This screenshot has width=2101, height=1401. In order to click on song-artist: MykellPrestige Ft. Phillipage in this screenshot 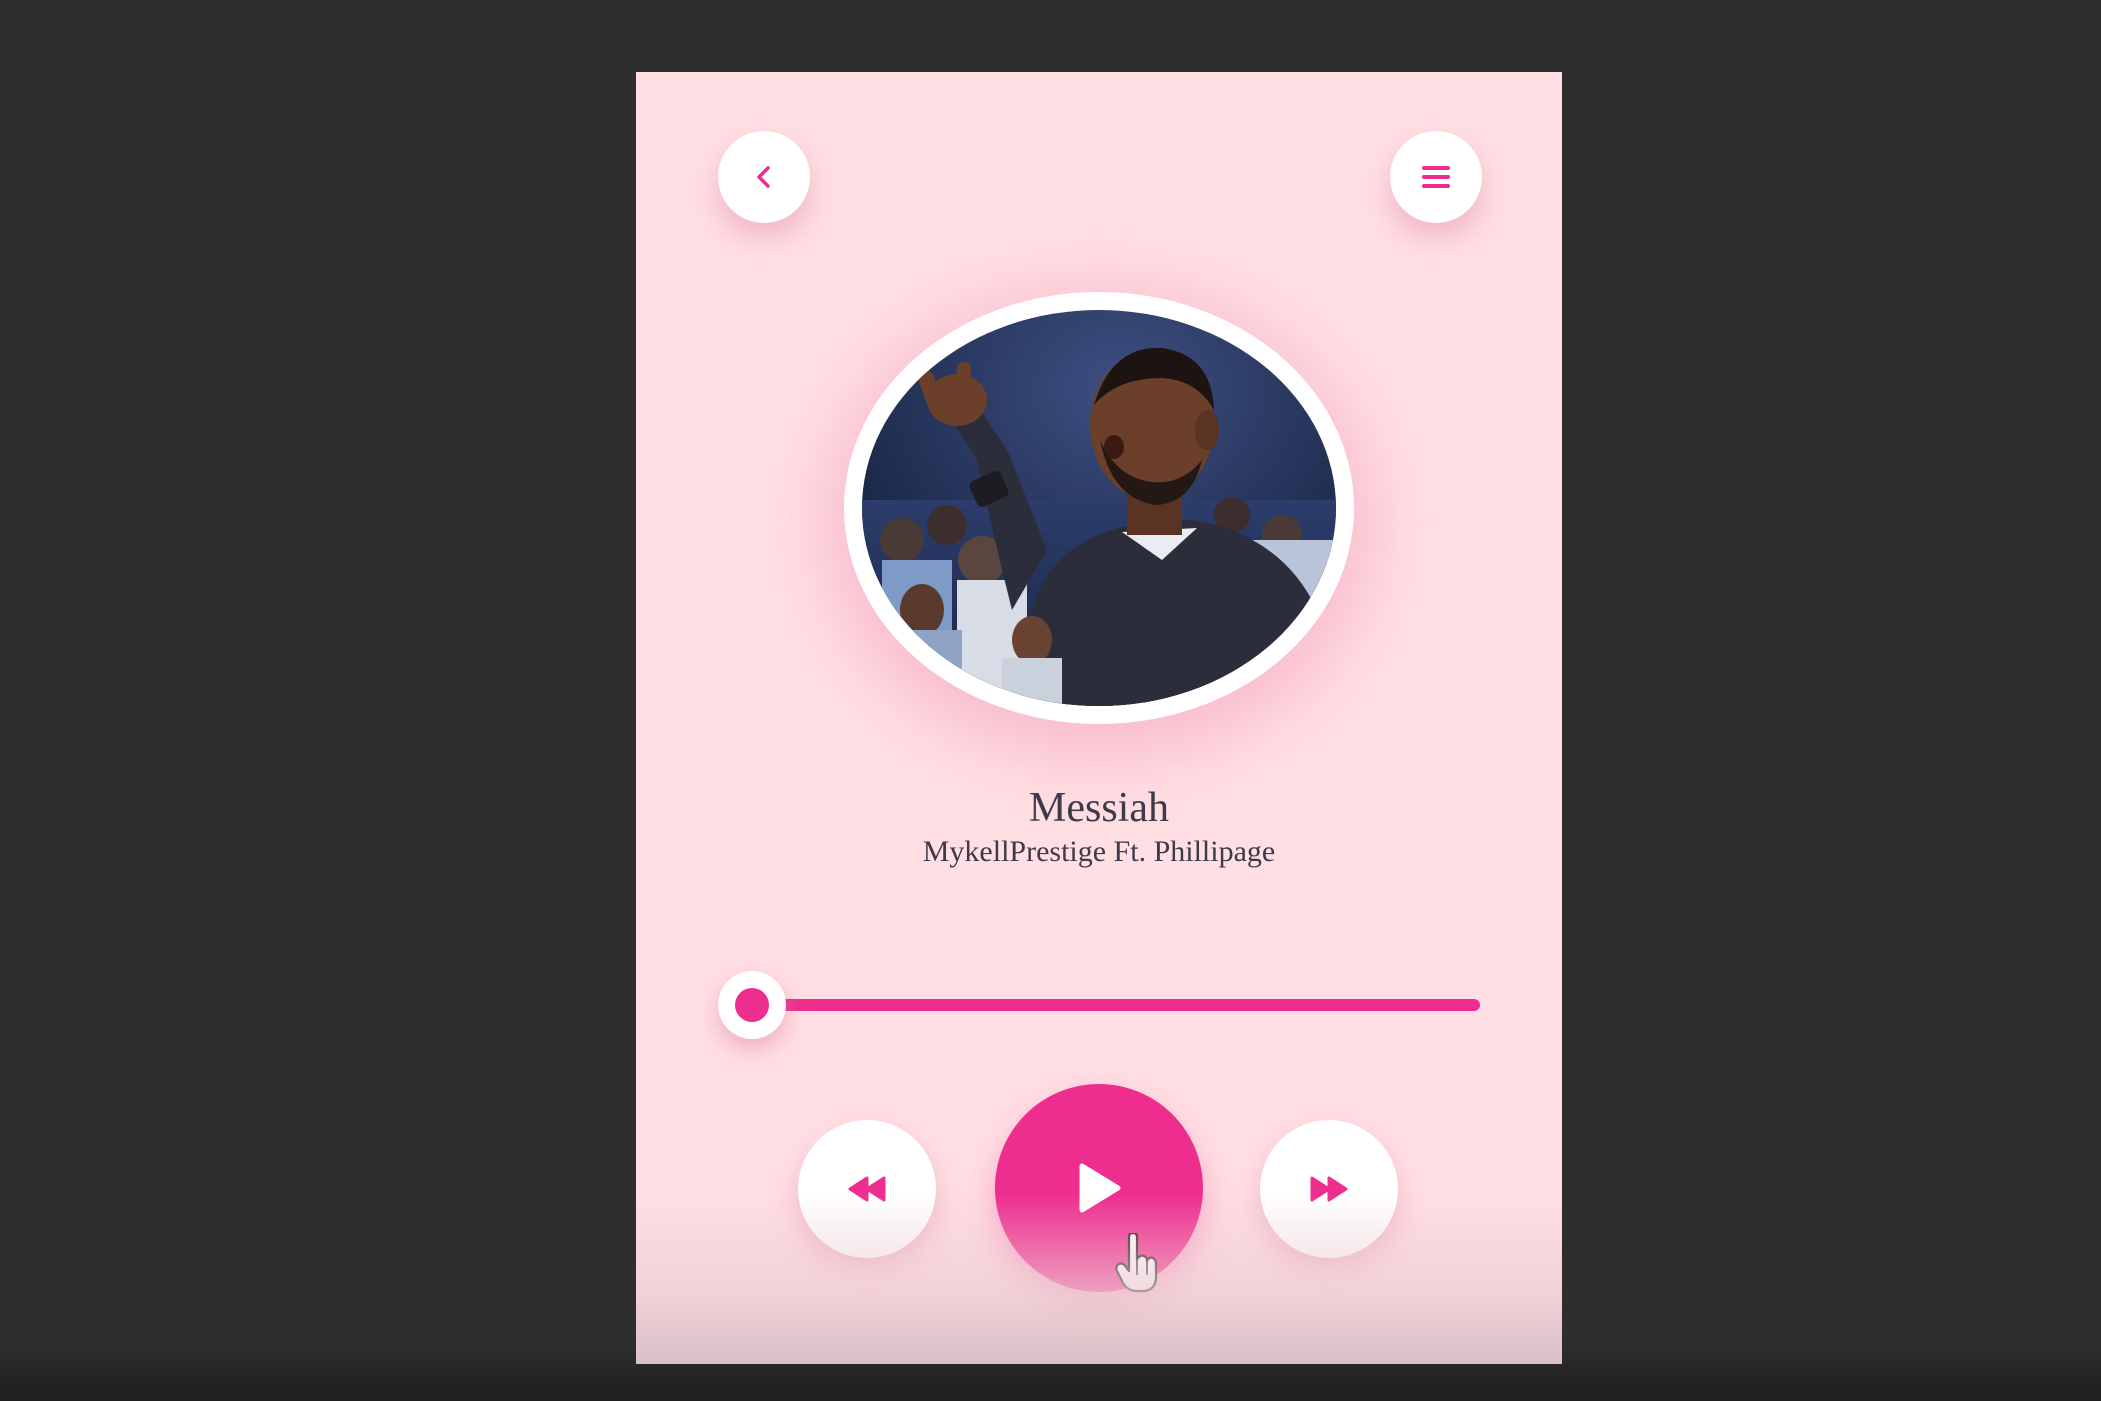, I will do `click(1099, 851)`.